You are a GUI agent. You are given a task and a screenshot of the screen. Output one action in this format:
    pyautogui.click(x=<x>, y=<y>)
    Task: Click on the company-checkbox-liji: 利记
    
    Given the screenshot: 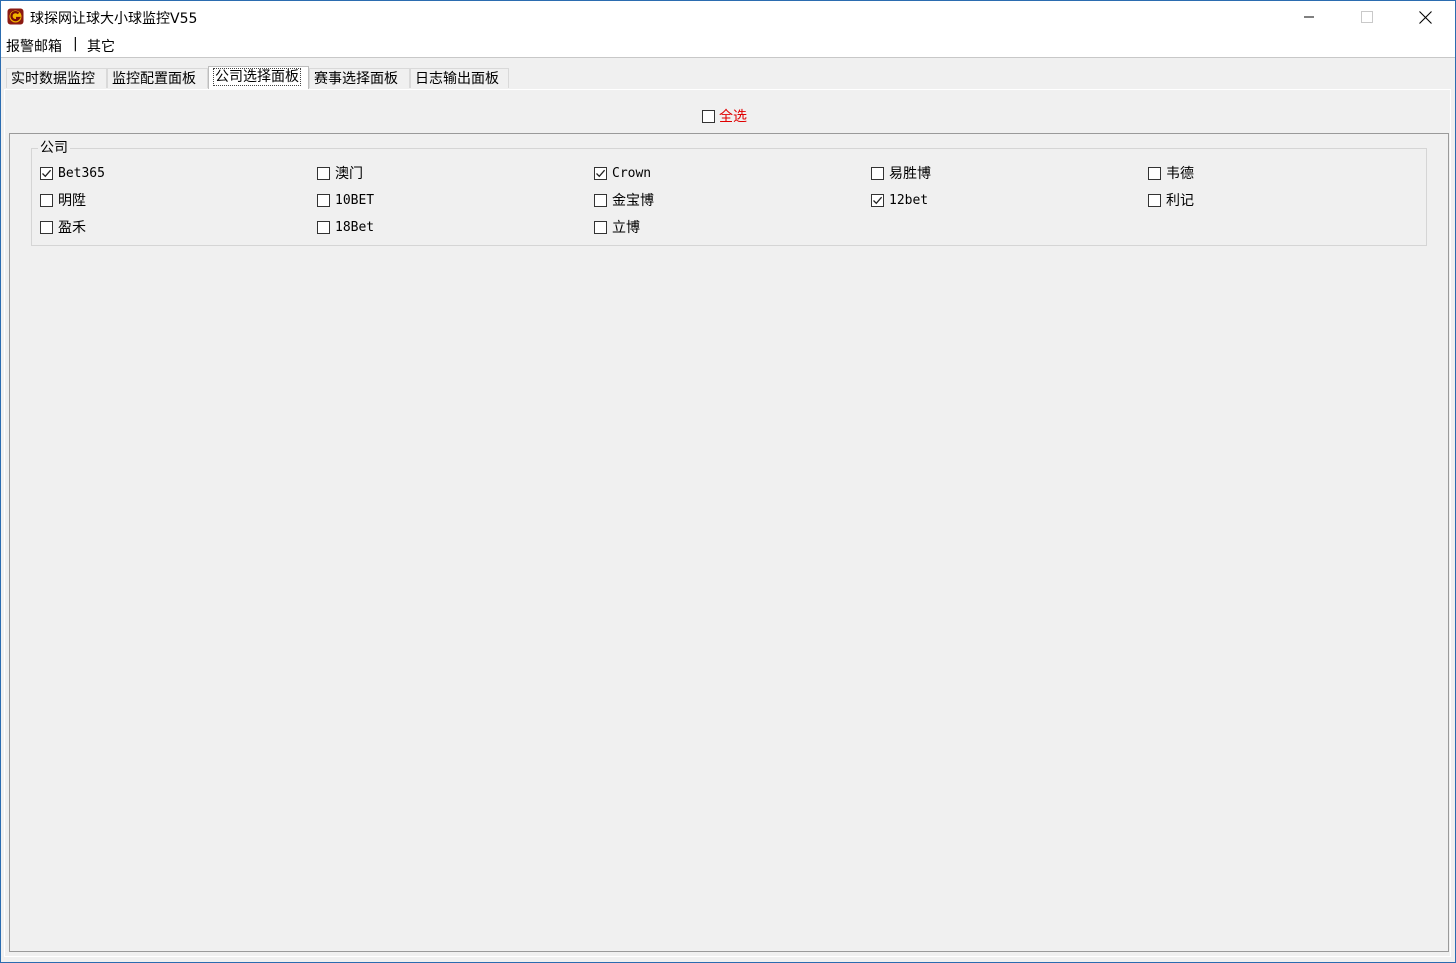 What is the action you would take?
    pyautogui.click(x=1171, y=200)
    